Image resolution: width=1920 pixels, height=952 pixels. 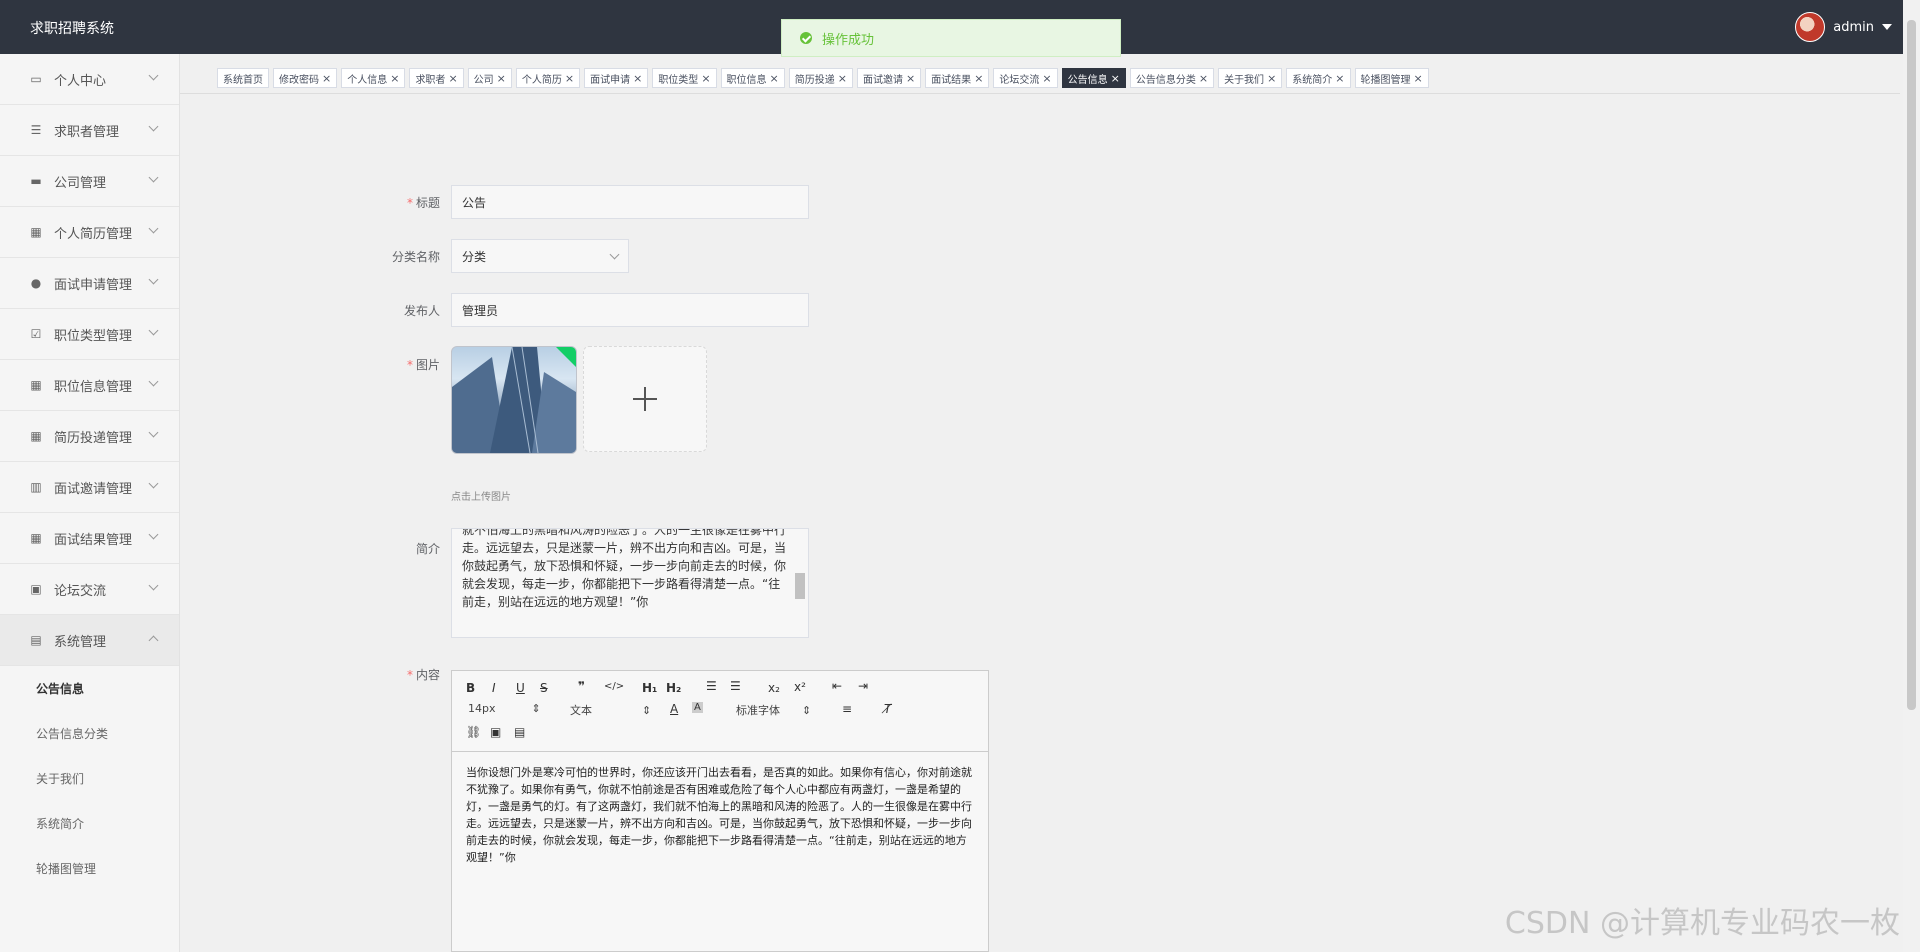 I want to click on uploaded-image-thumbnail, so click(x=514, y=400).